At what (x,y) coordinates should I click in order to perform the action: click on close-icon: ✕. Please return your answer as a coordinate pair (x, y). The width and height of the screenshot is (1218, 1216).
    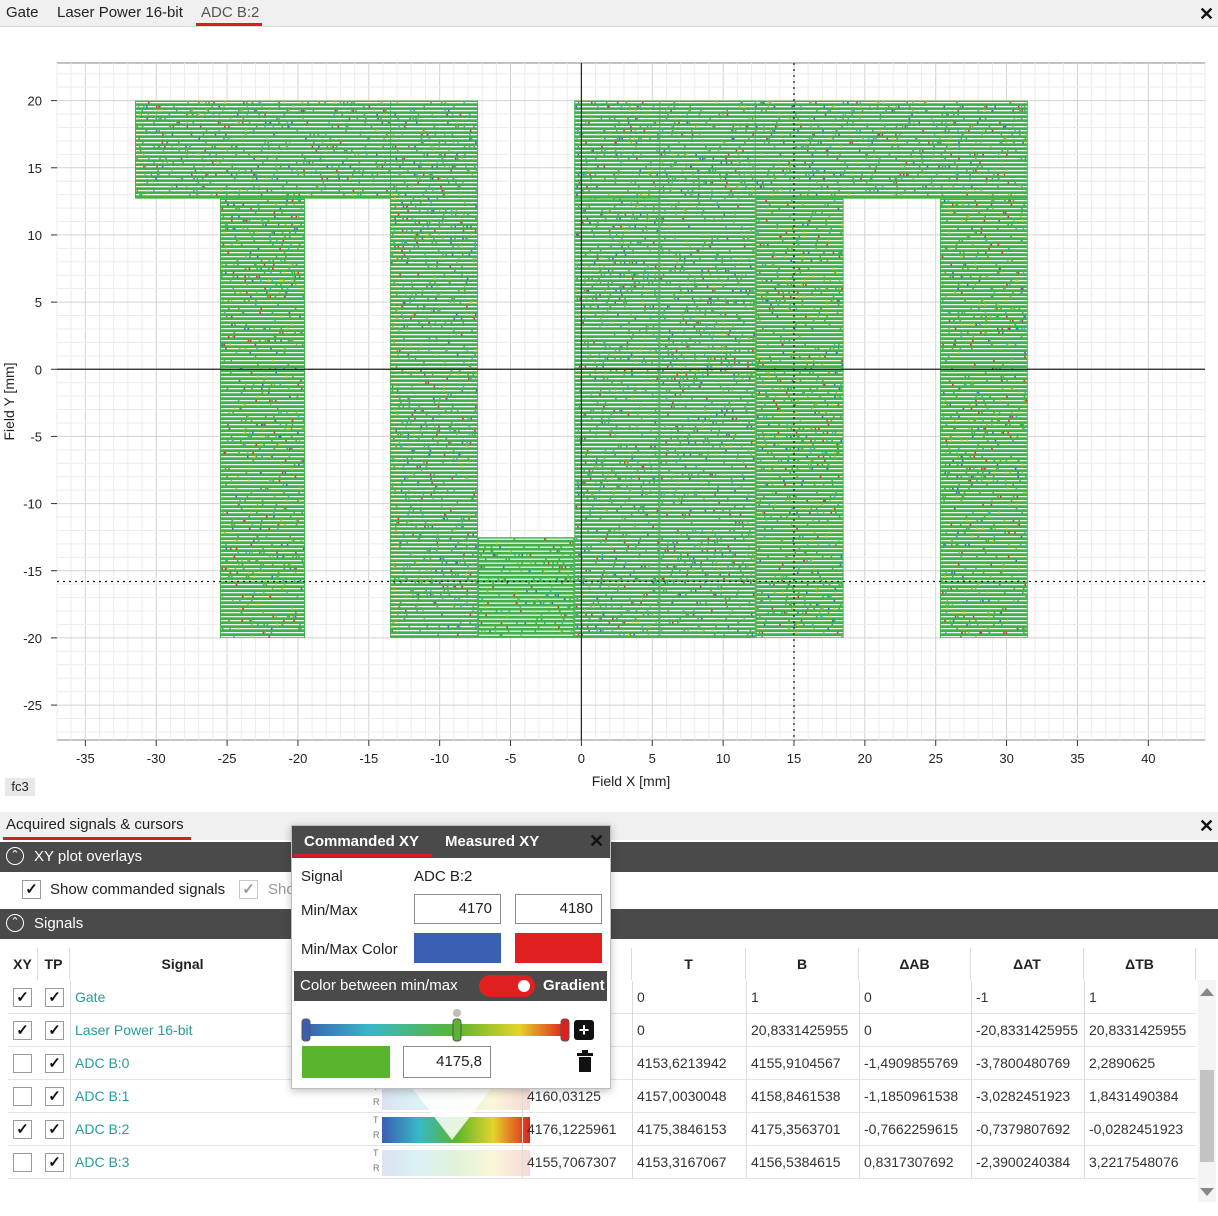
    Looking at the image, I should click on (1206, 14).